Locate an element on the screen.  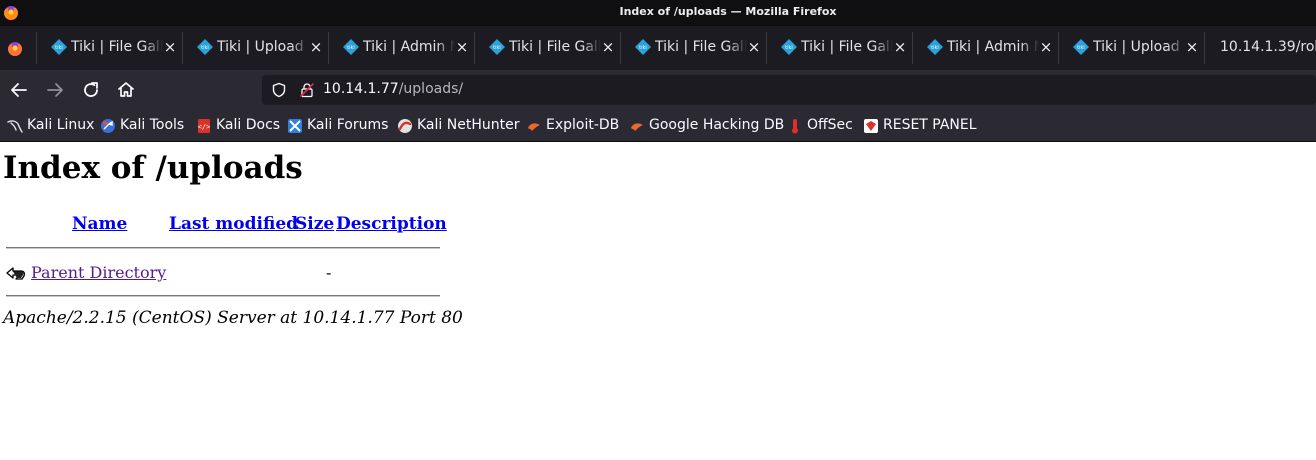
bookmark-label: OffSec is located at coordinates (830, 125).